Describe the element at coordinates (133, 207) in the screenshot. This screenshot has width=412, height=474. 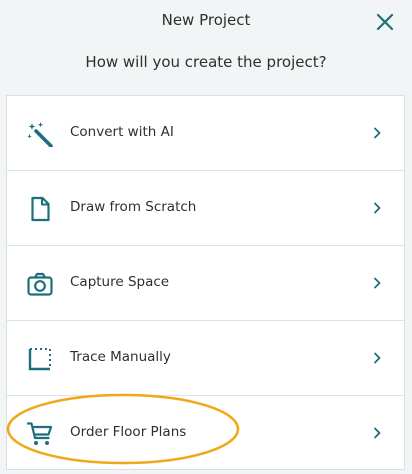
I see `option-label: Draw from Scratch` at that location.